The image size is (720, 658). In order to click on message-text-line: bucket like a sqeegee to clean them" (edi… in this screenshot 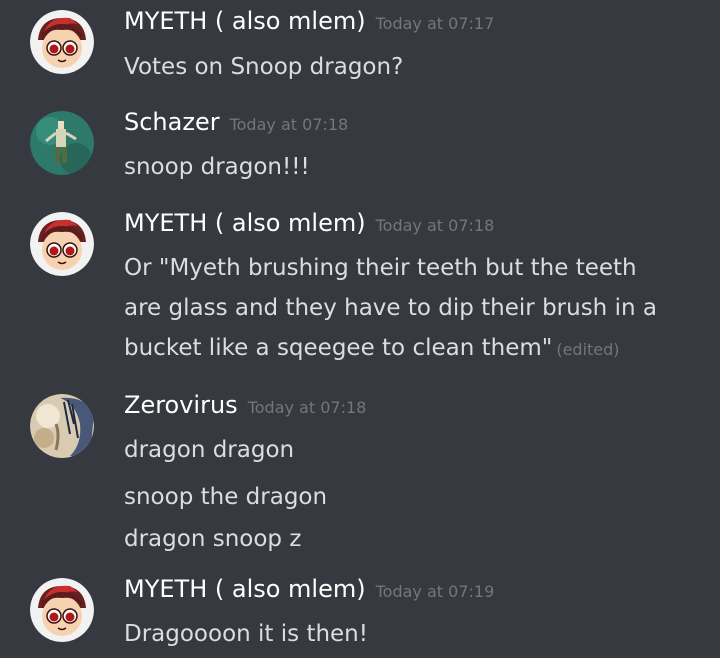, I will do `click(392, 349)`.